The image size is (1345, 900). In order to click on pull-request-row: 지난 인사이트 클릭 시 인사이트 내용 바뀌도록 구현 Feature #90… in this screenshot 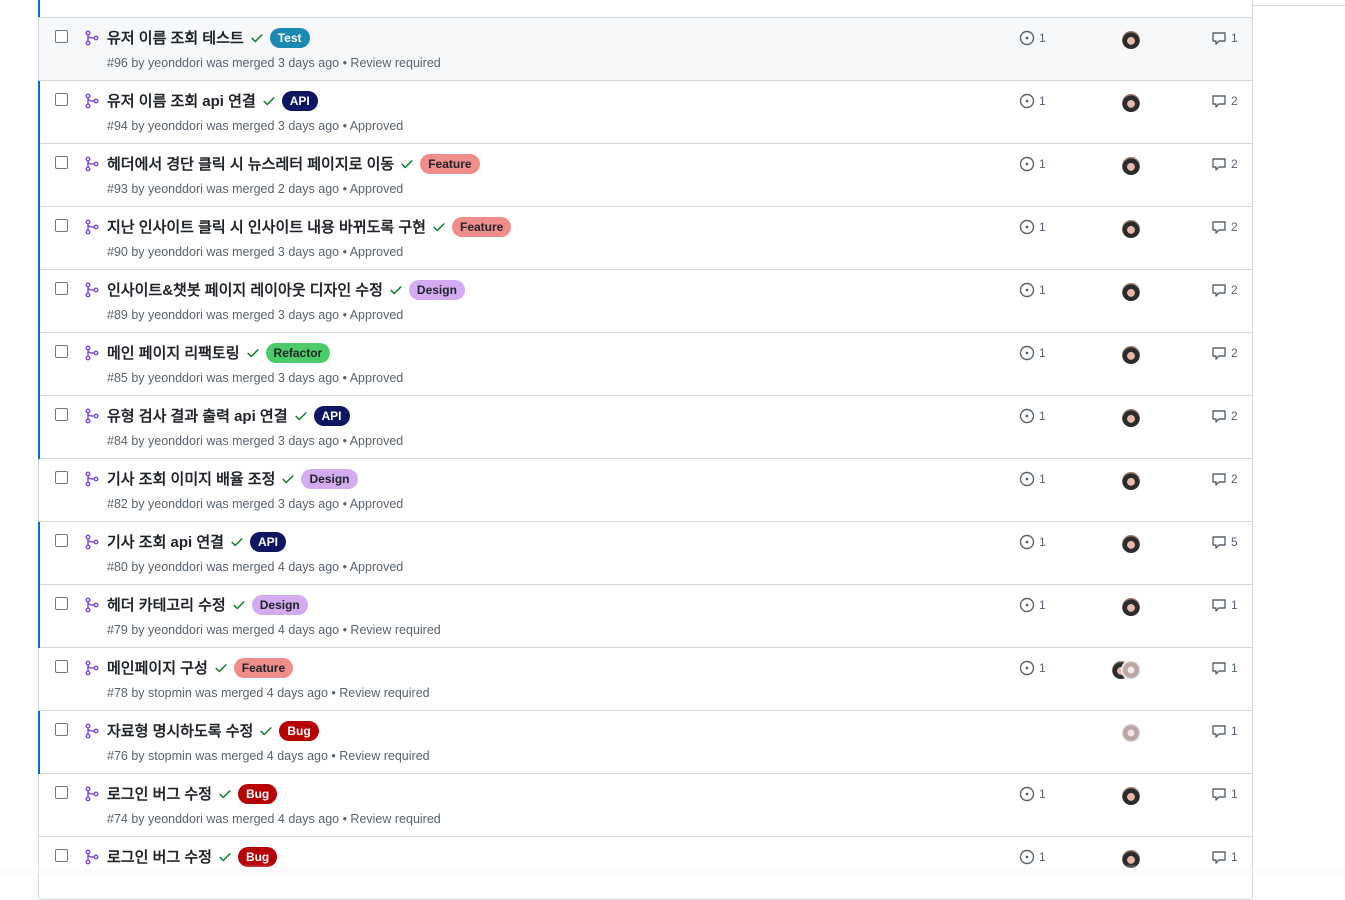, I will do `click(645, 238)`.